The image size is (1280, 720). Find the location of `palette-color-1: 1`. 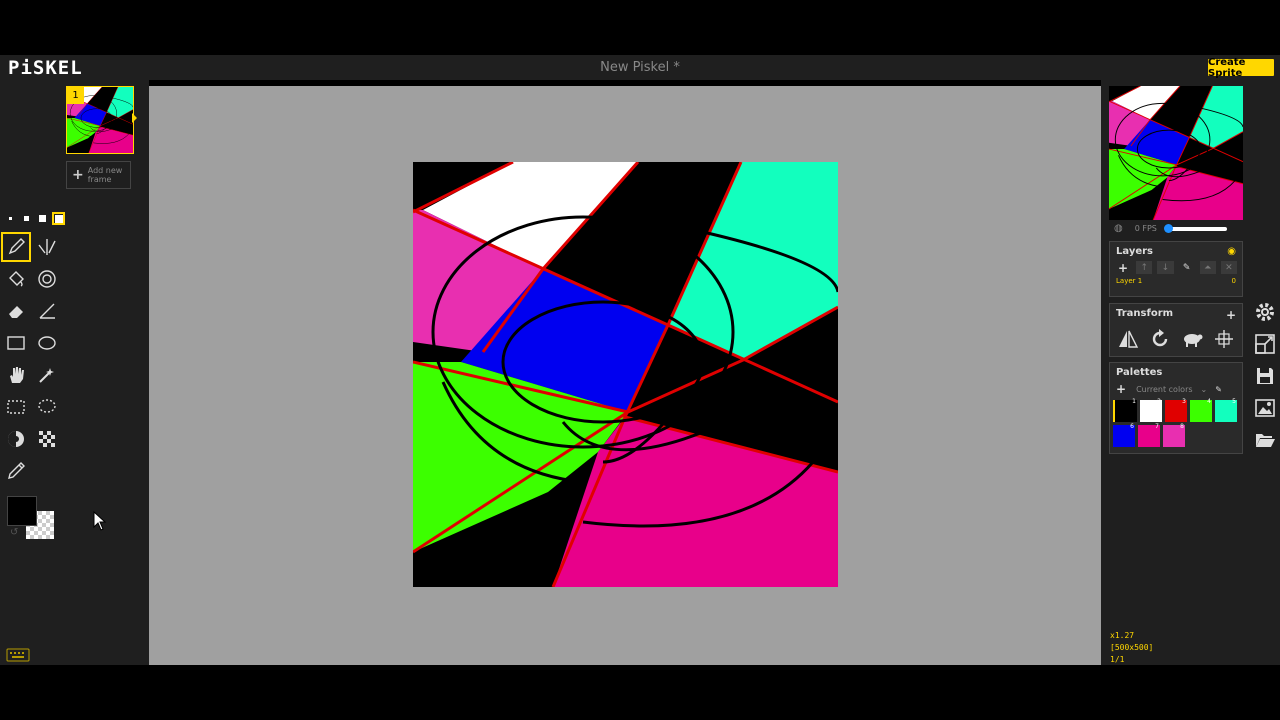

palette-color-1: 1 is located at coordinates (1125, 410).